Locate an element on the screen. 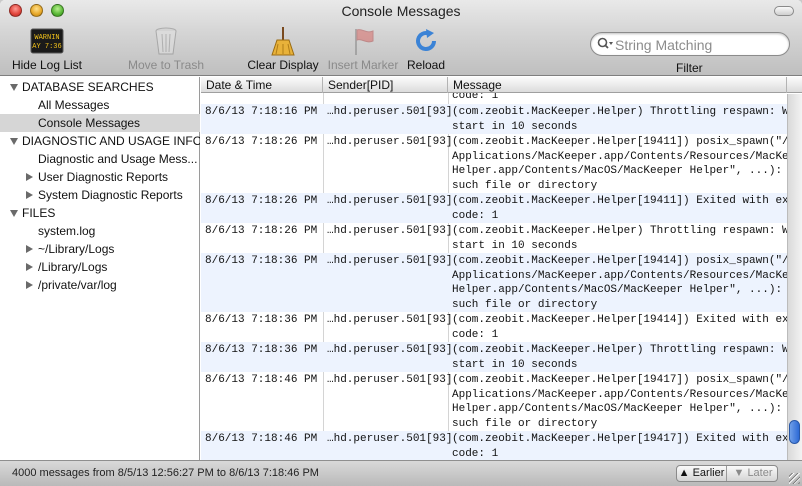  date-cell: 8/6/13 7:18:36 PM is located at coordinates (261, 350).